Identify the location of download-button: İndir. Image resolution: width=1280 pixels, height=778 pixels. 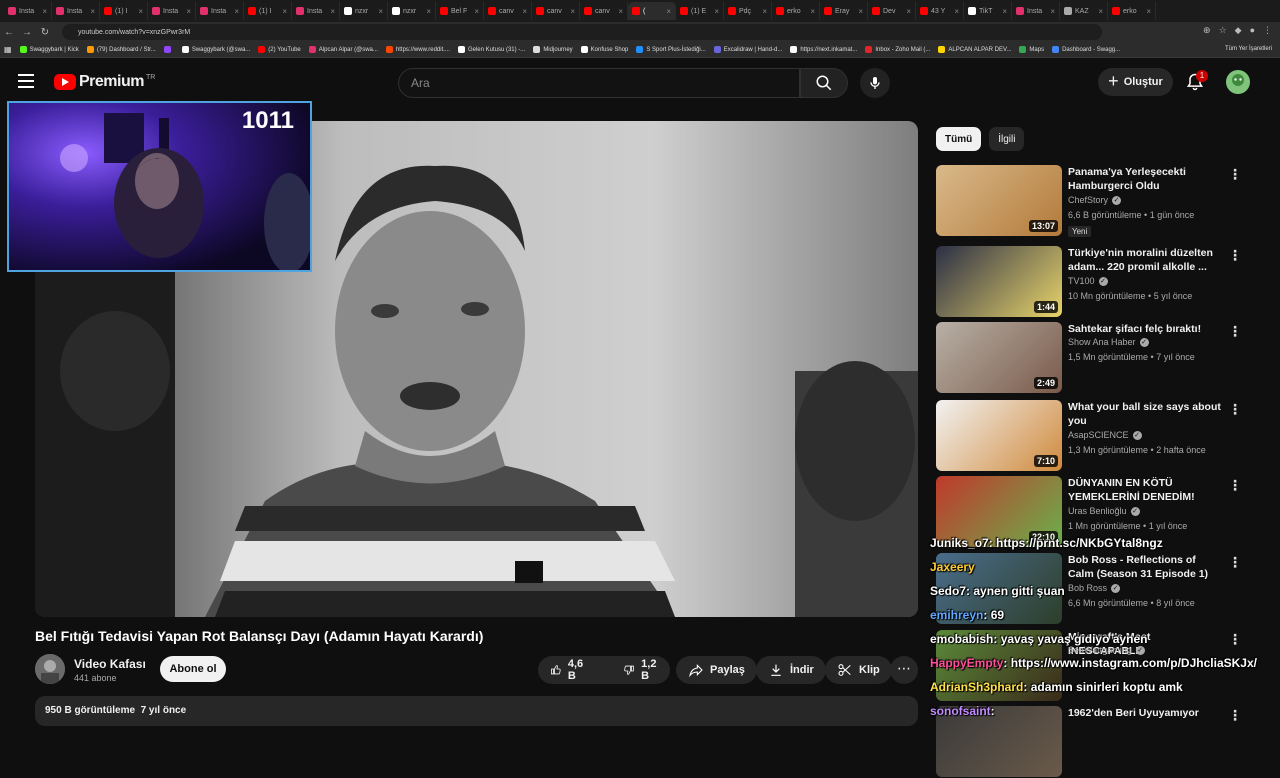
(791, 670).